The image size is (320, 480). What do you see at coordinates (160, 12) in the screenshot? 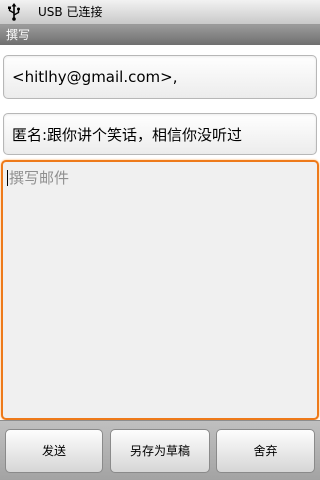
I see `status-bar: USB 已连接` at bounding box center [160, 12].